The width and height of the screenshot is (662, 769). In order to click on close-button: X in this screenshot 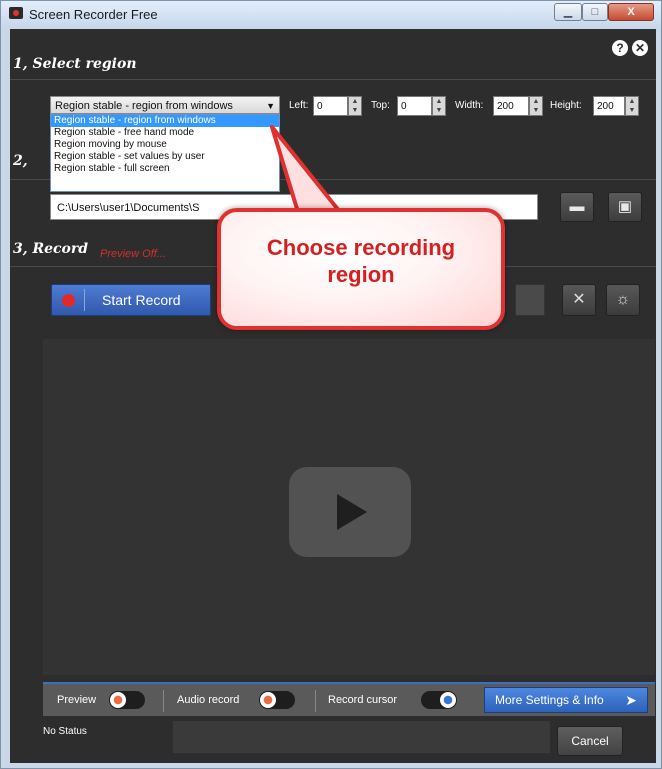, I will do `click(631, 12)`.